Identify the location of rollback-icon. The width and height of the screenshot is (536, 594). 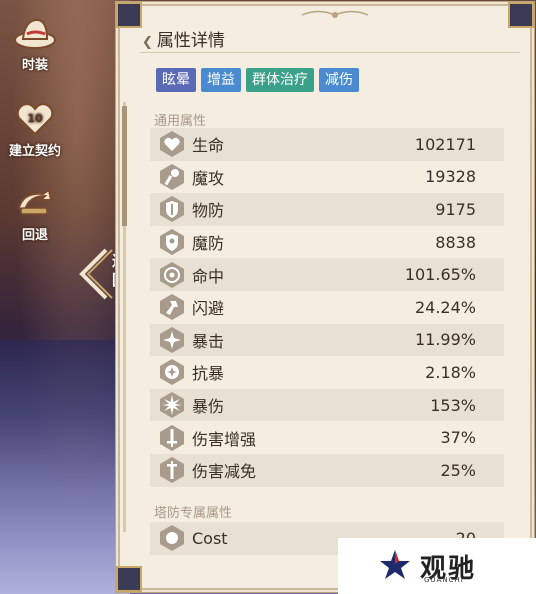
(35, 201).